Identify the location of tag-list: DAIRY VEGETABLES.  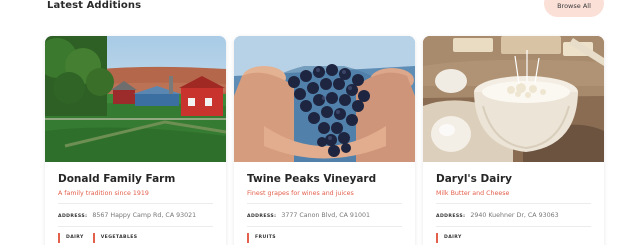
(98, 238).